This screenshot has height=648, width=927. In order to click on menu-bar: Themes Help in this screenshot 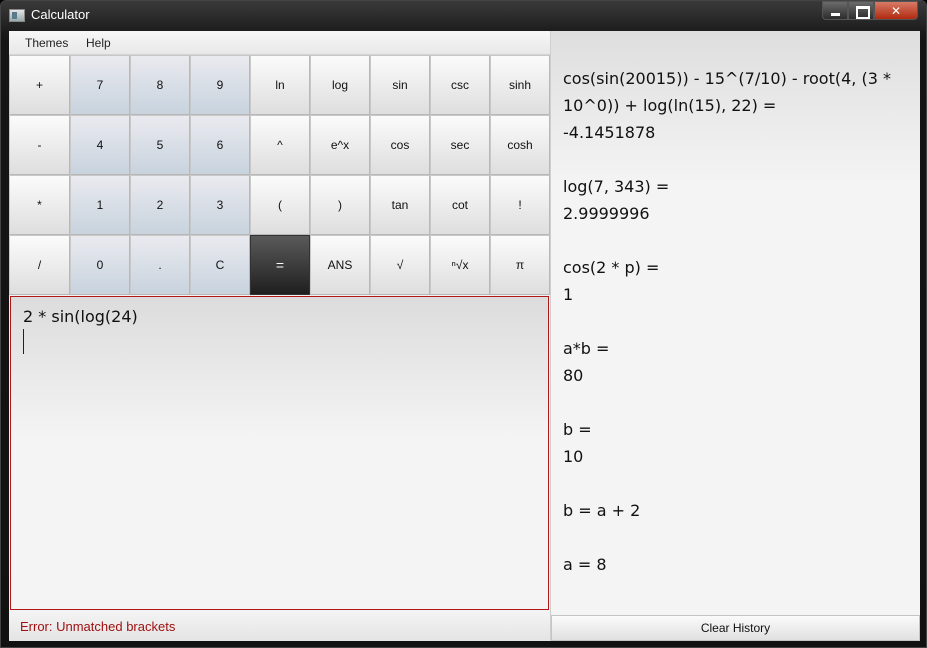, I will do `click(279, 43)`.